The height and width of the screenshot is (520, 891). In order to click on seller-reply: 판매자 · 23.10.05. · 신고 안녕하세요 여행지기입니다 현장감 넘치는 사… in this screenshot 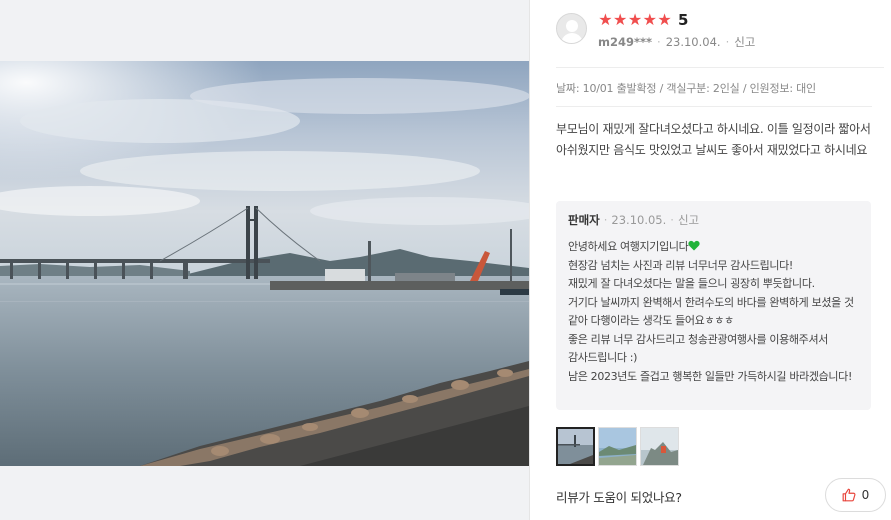, I will do `click(713, 305)`.